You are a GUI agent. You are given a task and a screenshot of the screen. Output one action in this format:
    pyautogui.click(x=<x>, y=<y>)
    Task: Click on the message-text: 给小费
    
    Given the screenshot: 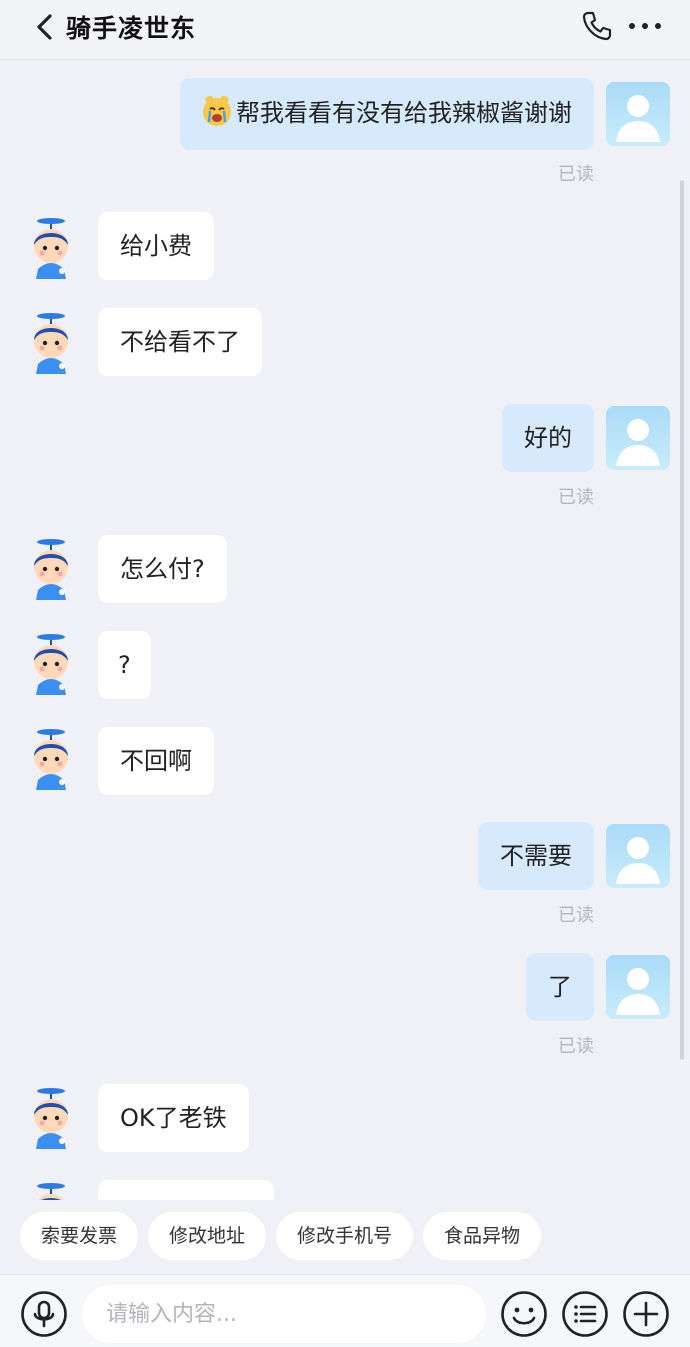 What is the action you would take?
    pyautogui.click(x=156, y=246)
    